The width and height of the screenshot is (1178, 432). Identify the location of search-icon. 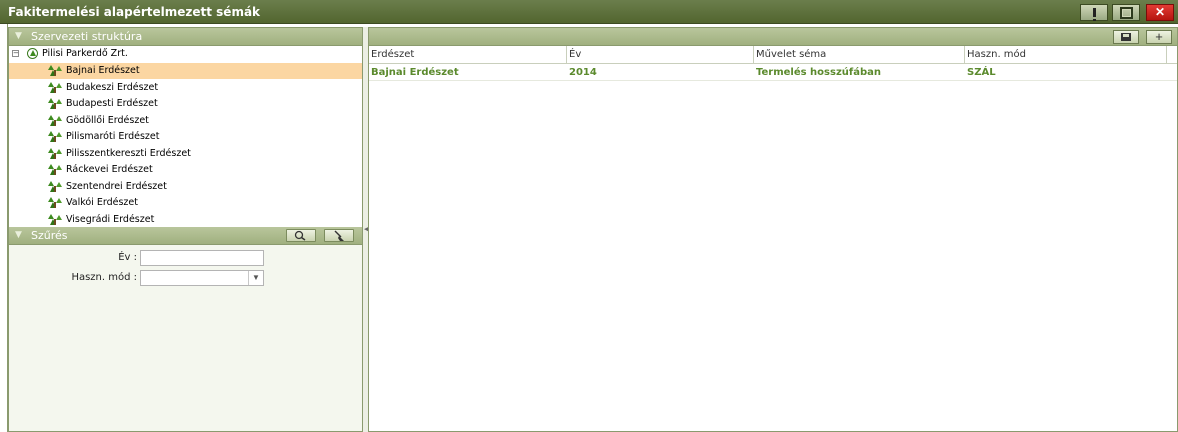
(300, 235).